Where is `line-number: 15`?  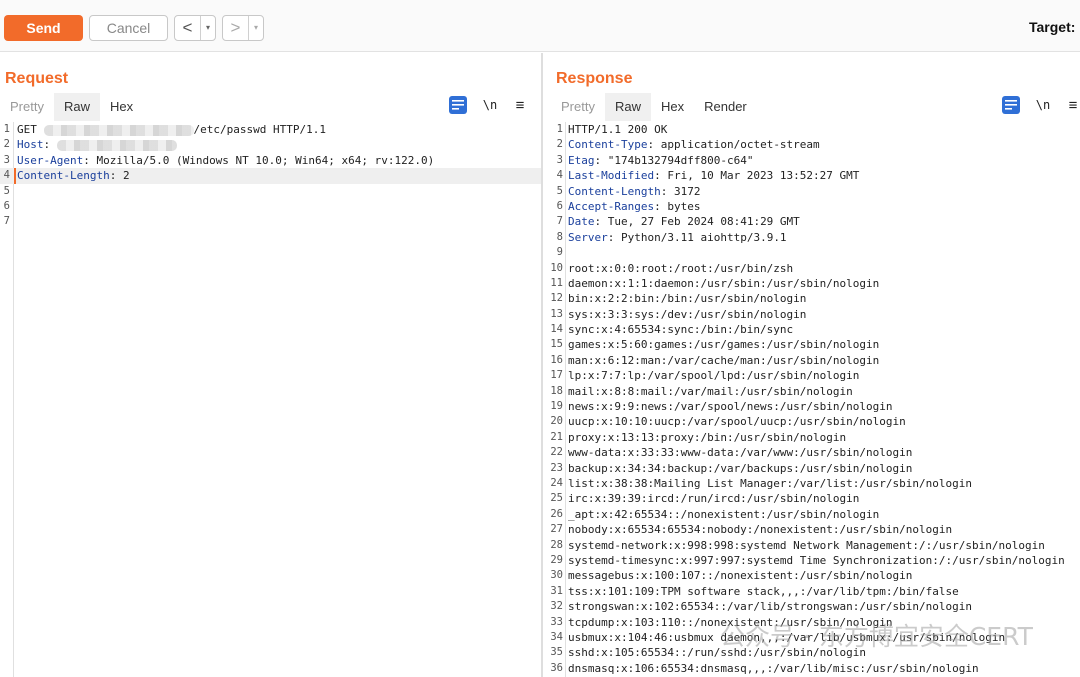
line-number: 15 is located at coordinates (556, 344).